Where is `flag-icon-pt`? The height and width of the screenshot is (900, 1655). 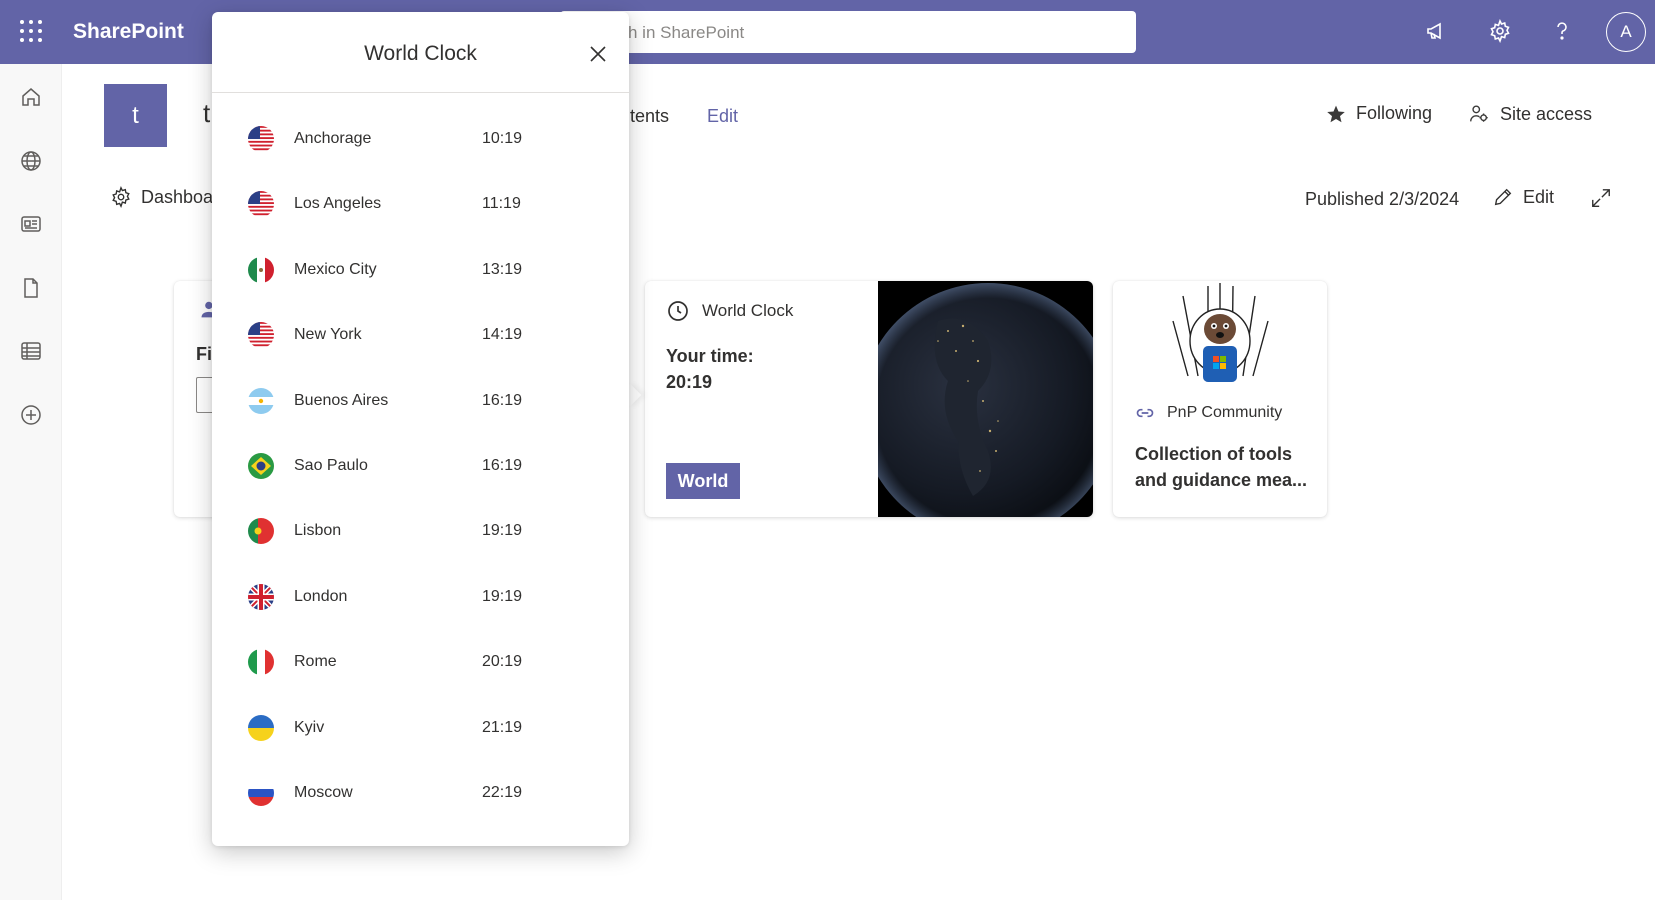 flag-icon-pt is located at coordinates (261, 531).